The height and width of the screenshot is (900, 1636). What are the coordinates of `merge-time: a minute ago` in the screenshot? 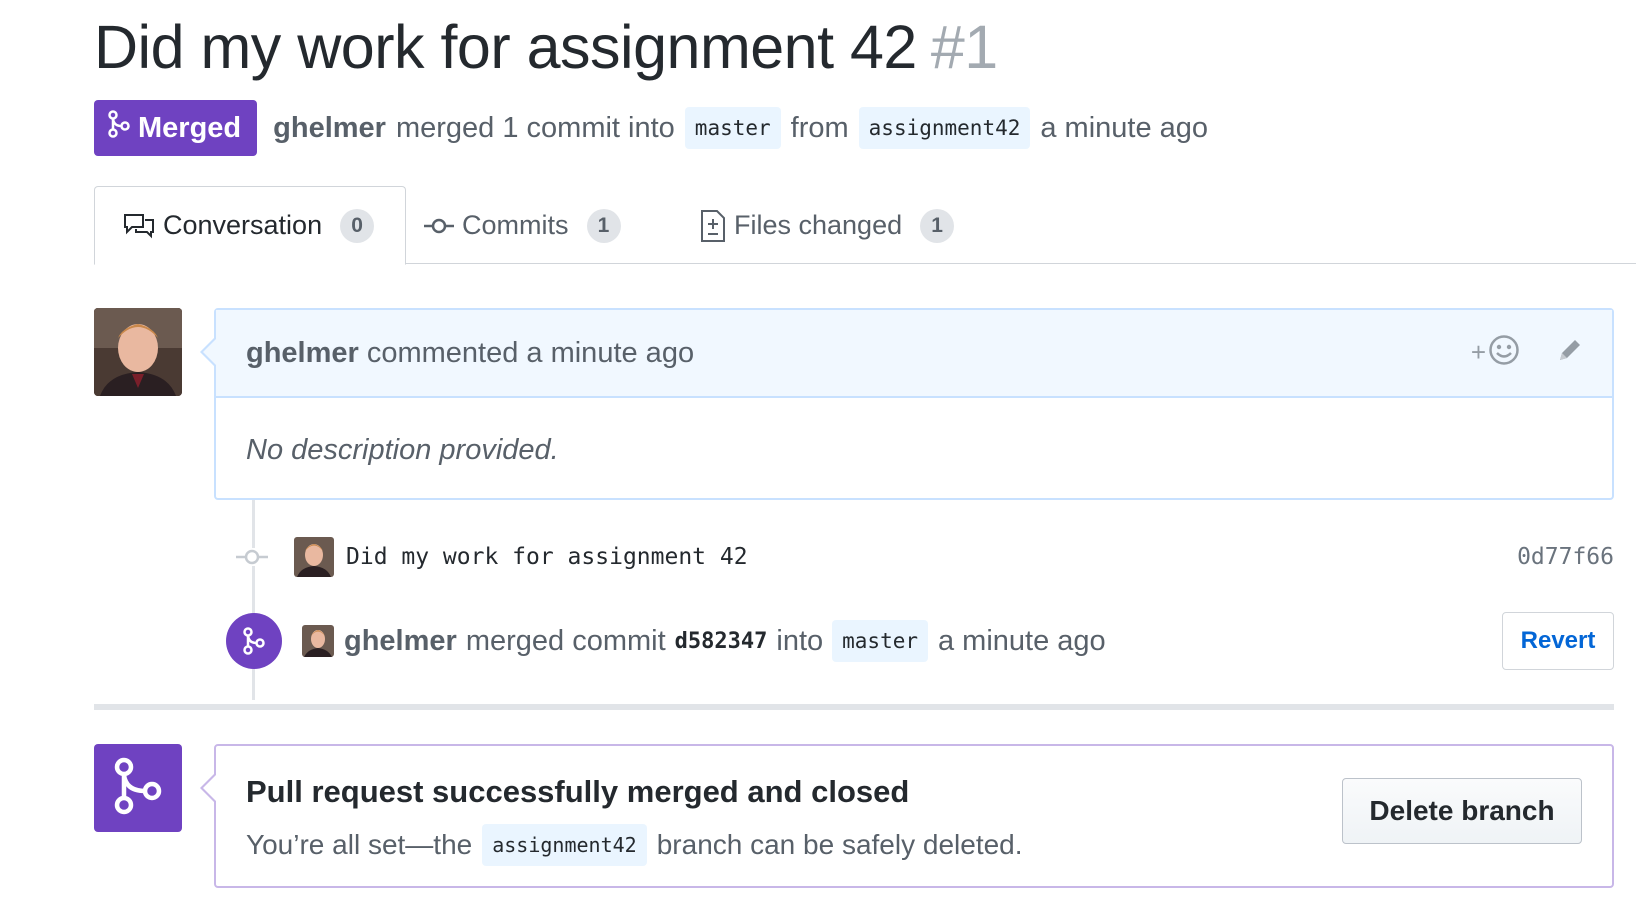 It's located at (1022, 641).